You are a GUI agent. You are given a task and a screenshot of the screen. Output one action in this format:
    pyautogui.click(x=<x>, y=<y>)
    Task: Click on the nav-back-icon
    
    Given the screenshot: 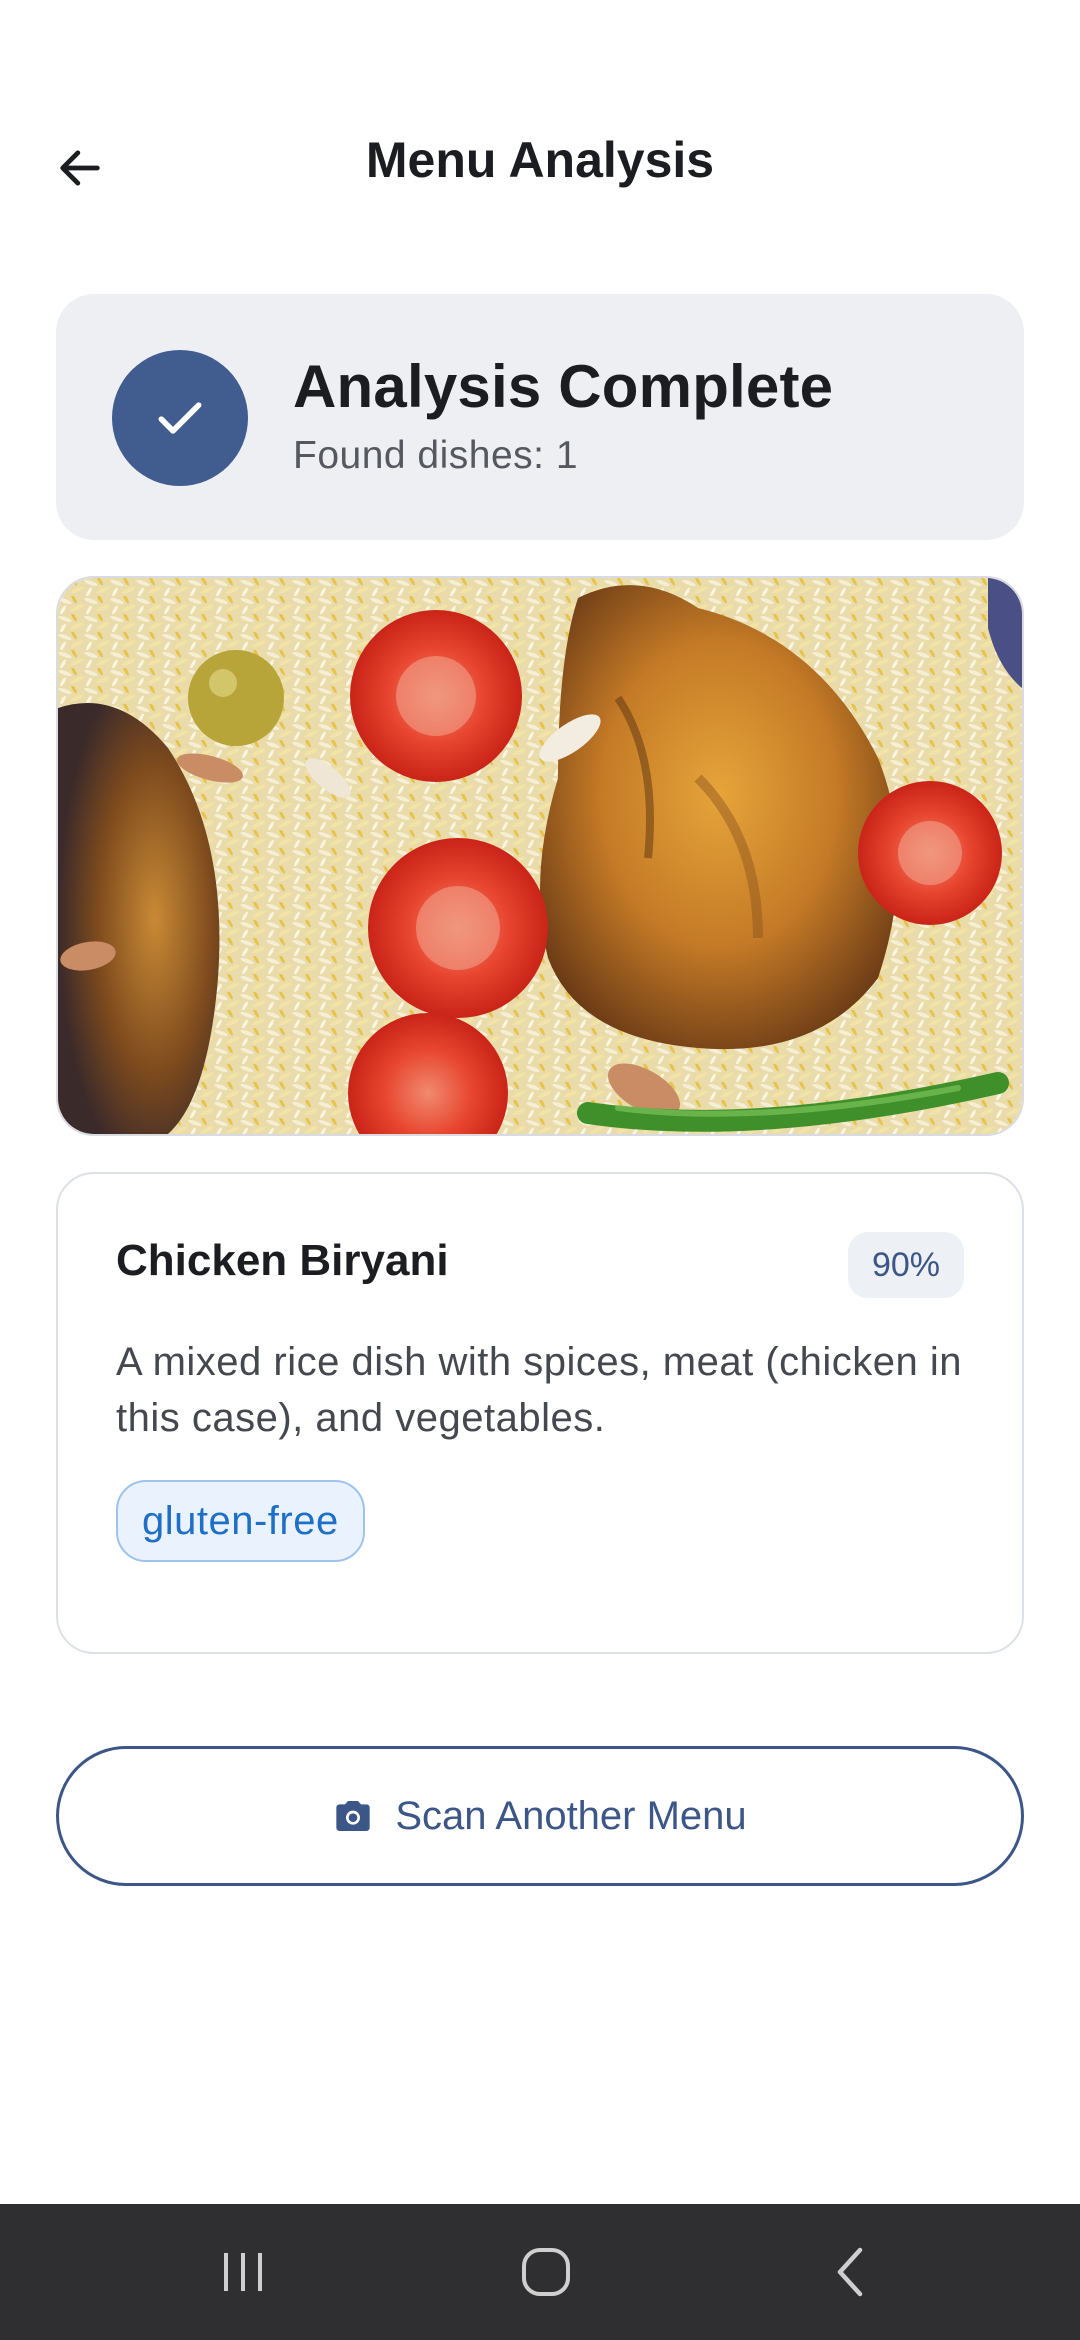 What is the action you would take?
    pyautogui.click(x=850, y=2272)
    